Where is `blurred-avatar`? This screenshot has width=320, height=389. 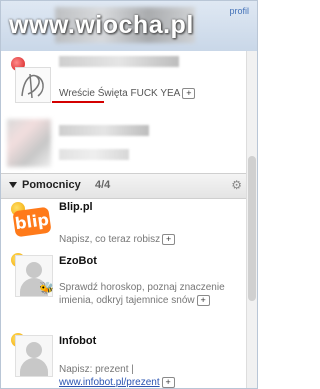
blurred-avatar is located at coordinates (29, 143).